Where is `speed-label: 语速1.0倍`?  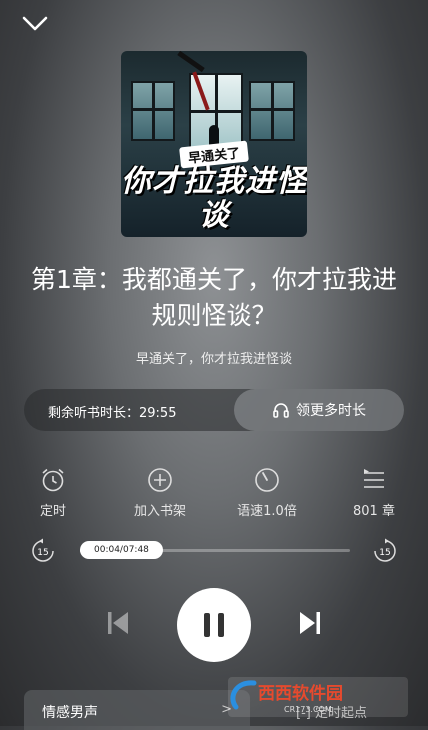
speed-label: 语速1.0倍 is located at coordinates (267, 511).